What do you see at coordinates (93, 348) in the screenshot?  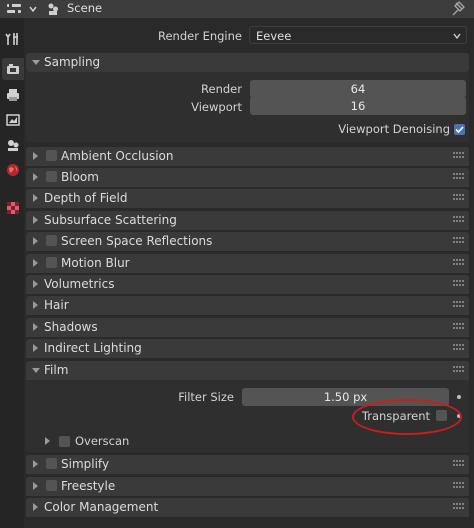 I see `panel-title-indirect-lighting: Indirect Lighting` at bounding box center [93, 348].